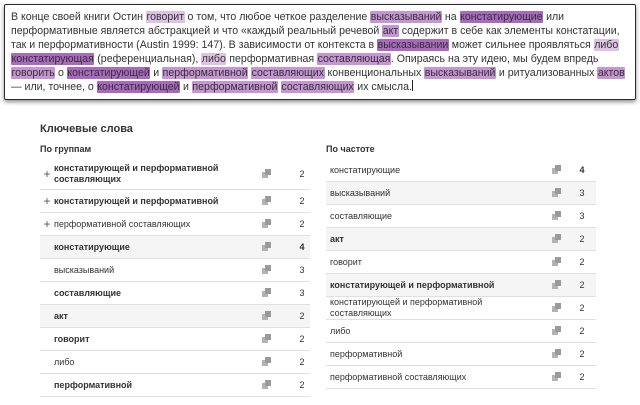 The image size is (640, 405). I want to click on keyword-label: констатирующей и перформативной, so click(136, 200).